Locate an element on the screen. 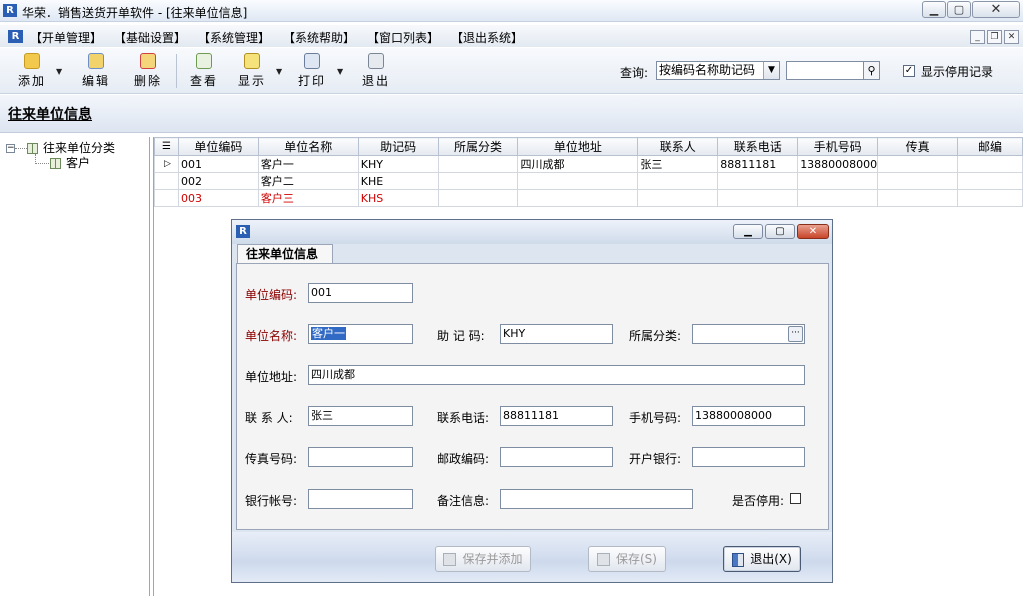  dialog-close-button: ✕ is located at coordinates (813, 231).